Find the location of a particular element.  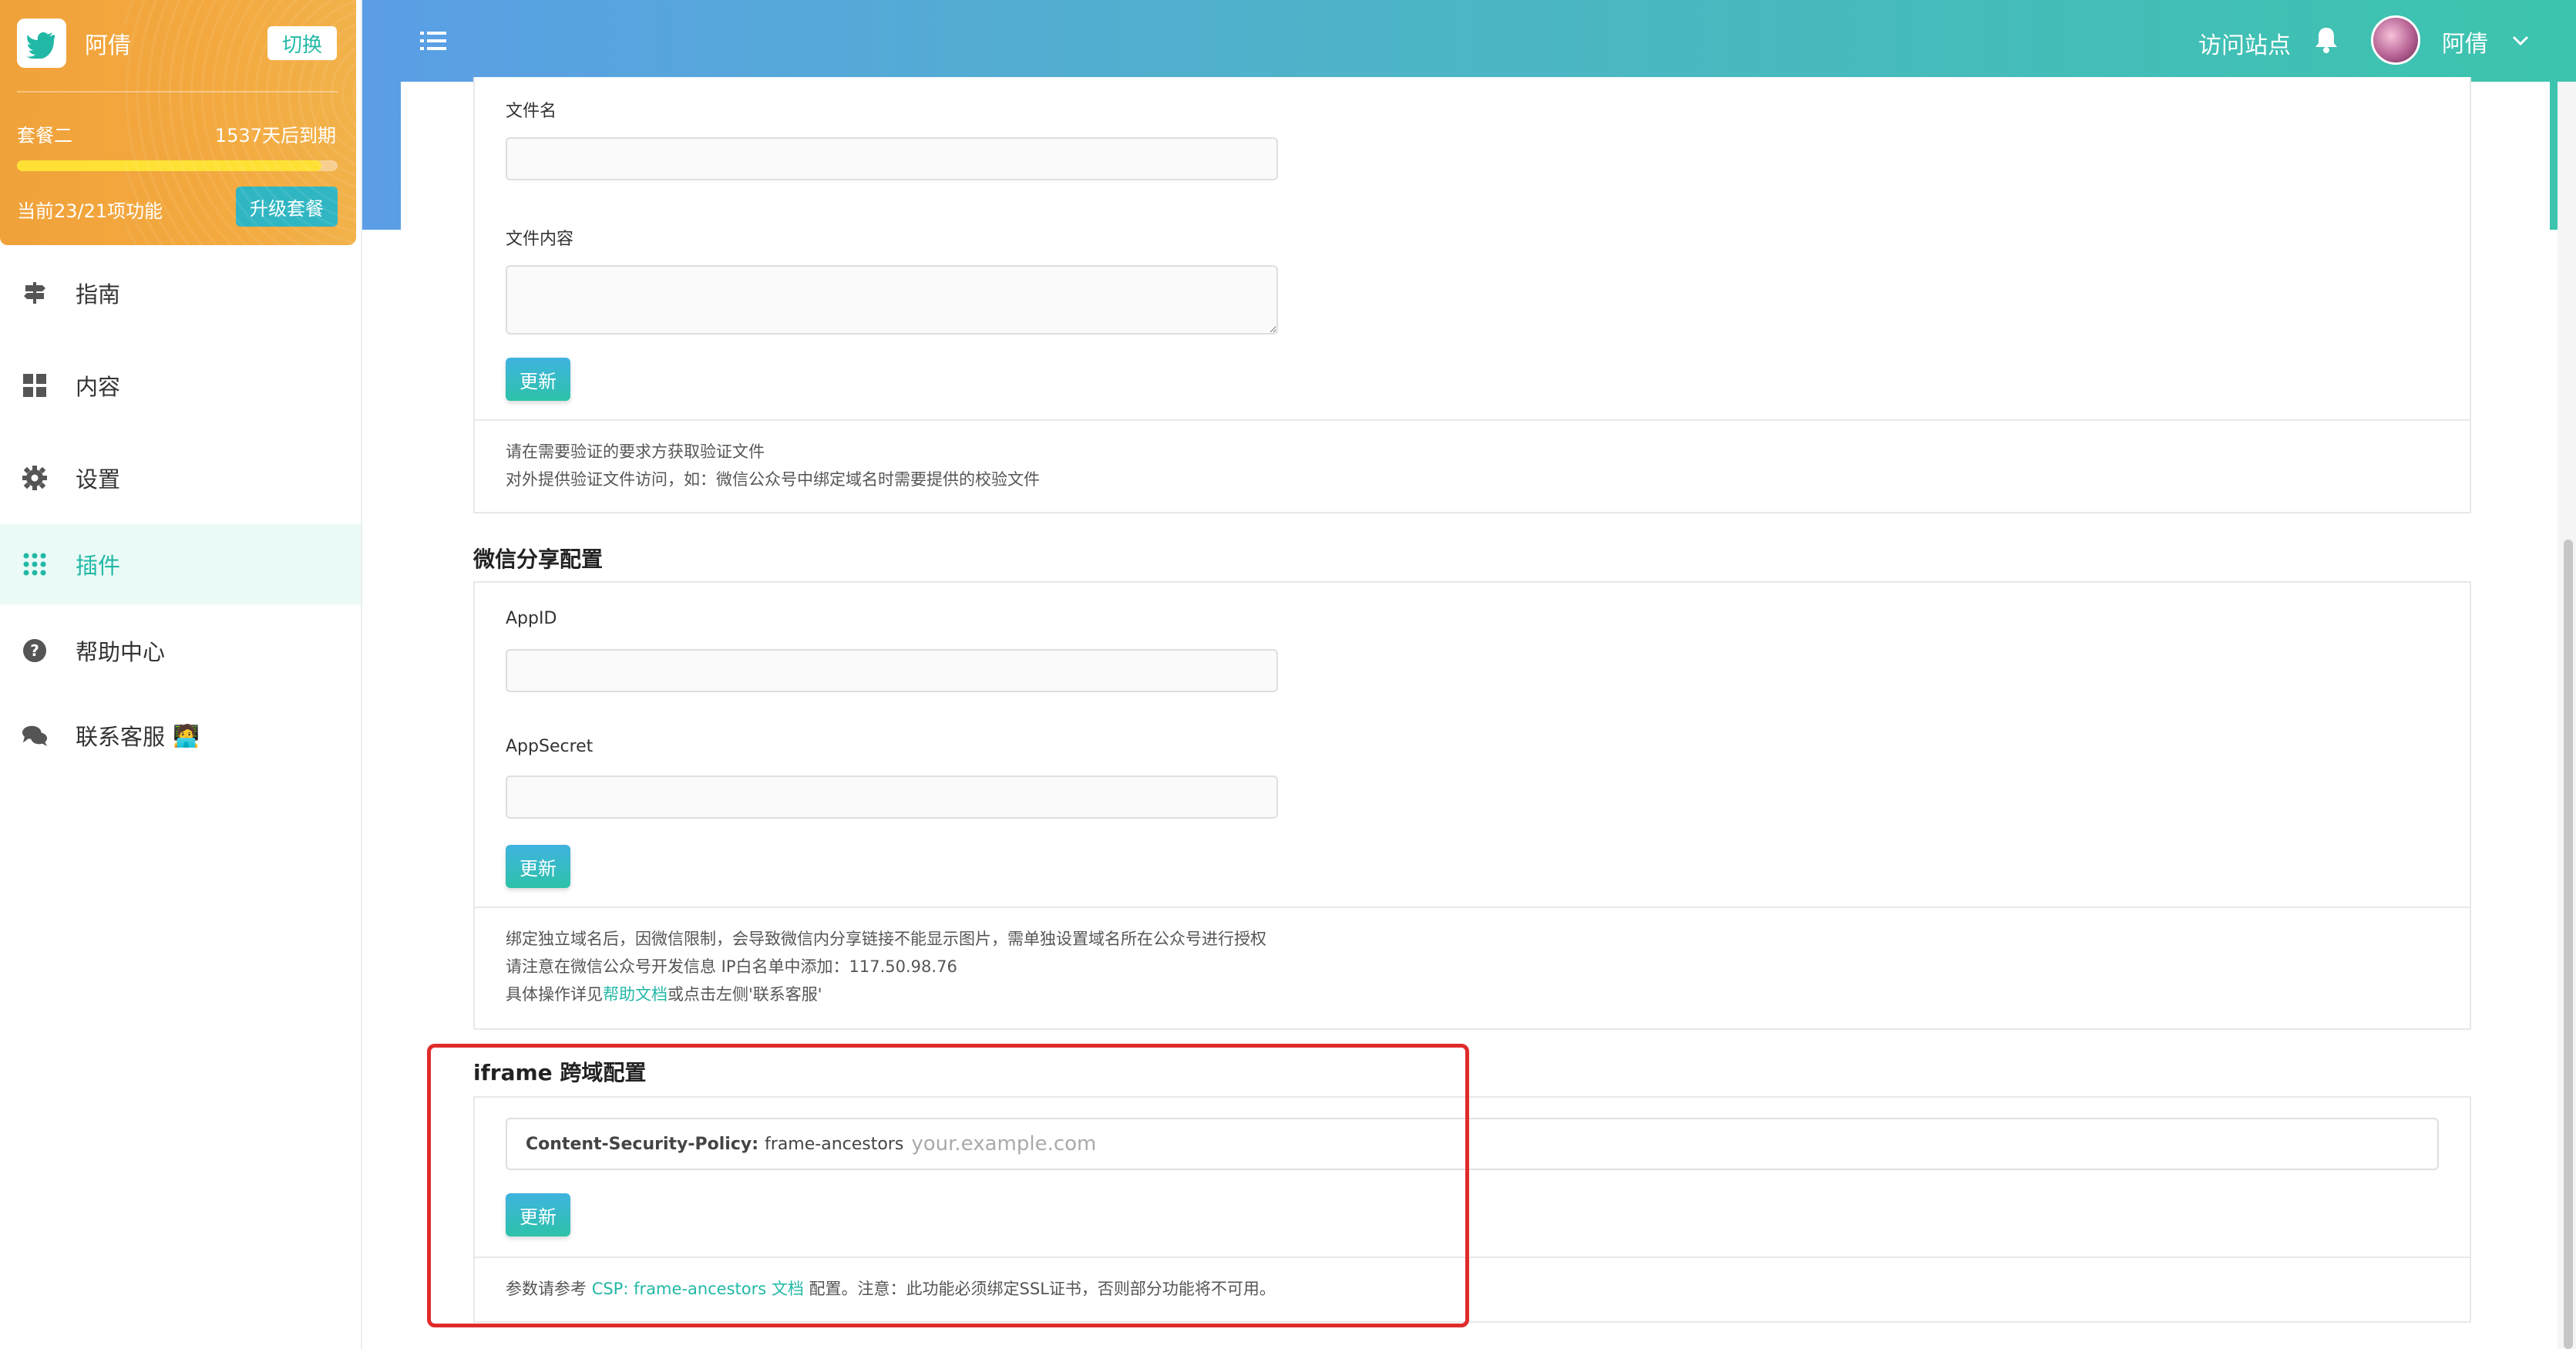

verify-note-line2: 对外提供验证文件访问，如：微信公众号中绑定域名时需要提供的校验文件 is located at coordinates (773, 479).